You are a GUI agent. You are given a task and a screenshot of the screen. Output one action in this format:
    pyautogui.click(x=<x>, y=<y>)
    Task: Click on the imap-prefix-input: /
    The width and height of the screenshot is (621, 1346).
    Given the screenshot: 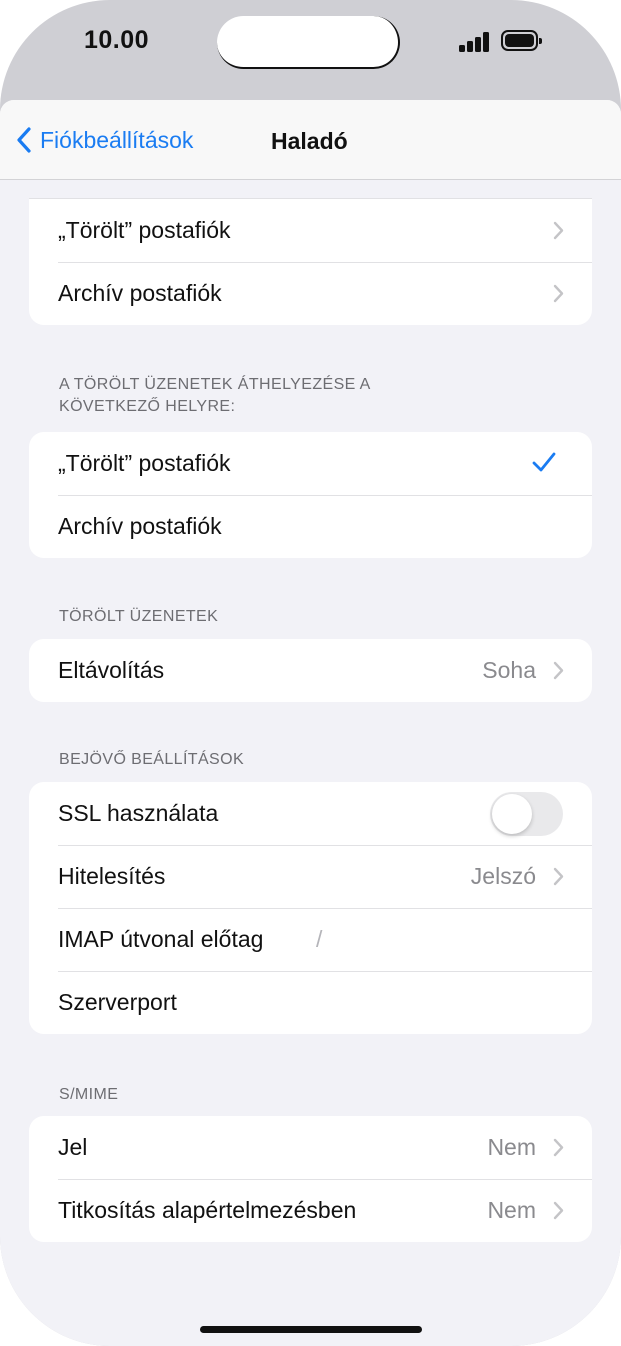 What is the action you would take?
    pyautogui.click(x=319, y=939)
    